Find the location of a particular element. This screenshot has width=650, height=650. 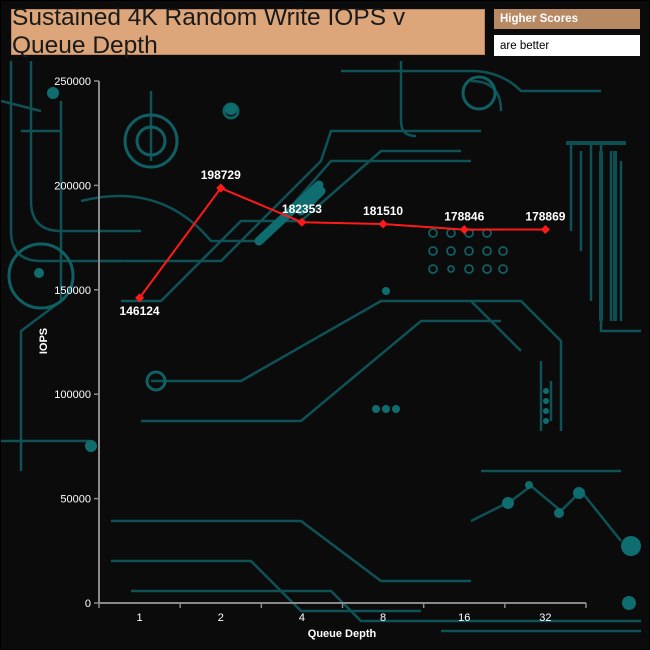

y-tick-label: 250000 is located at coordinates (72, 82).